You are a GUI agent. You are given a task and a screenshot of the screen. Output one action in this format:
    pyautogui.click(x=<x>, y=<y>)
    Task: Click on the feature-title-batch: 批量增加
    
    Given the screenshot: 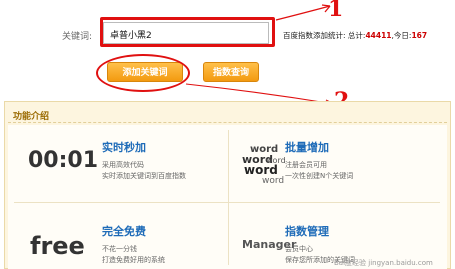 What is the action you would take?
    pyautogui.click(x=307, y=147)
    